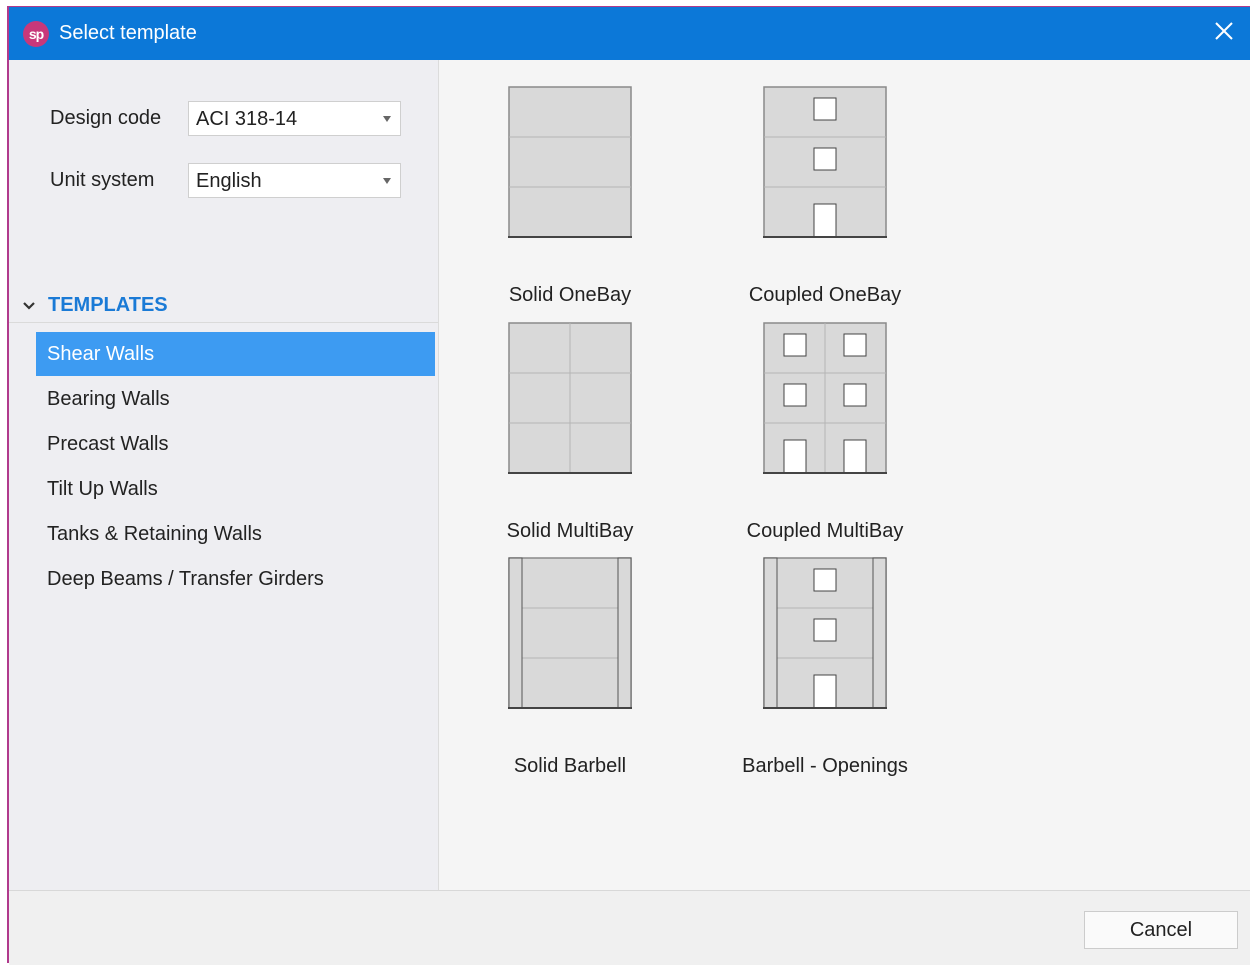 This screenshot has height=965, width=1250. What do you see at coordinates (825, 398) in the screenshot?
I see `coupled-multibay-thumbnail-icon` at bounding box center [825, 398].